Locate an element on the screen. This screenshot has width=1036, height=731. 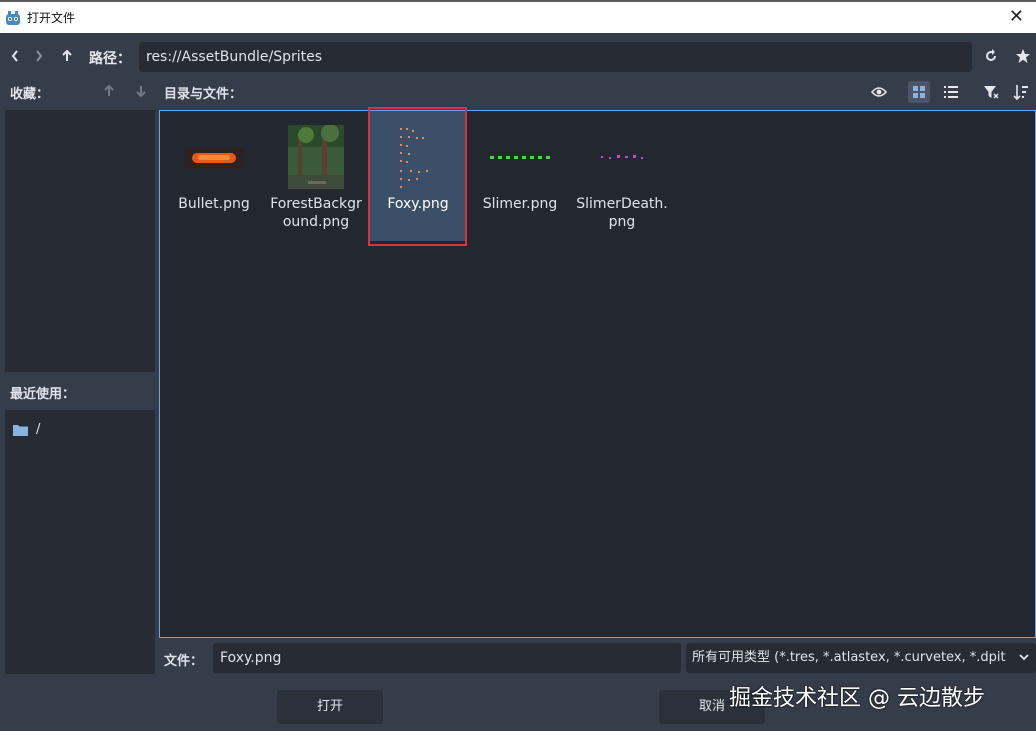
filter-icon is located at coordinates (991, 92).